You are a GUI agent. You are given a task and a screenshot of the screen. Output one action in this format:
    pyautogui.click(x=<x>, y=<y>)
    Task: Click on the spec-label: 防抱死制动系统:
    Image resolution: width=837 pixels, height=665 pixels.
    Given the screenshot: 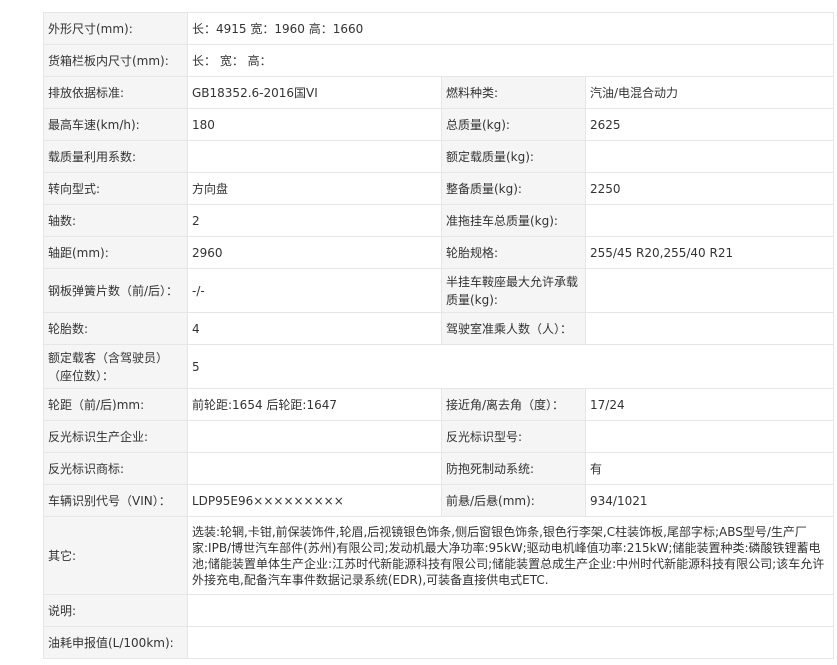 What is the action you would take?
    pyautogui.click(x=513, y=468)
    